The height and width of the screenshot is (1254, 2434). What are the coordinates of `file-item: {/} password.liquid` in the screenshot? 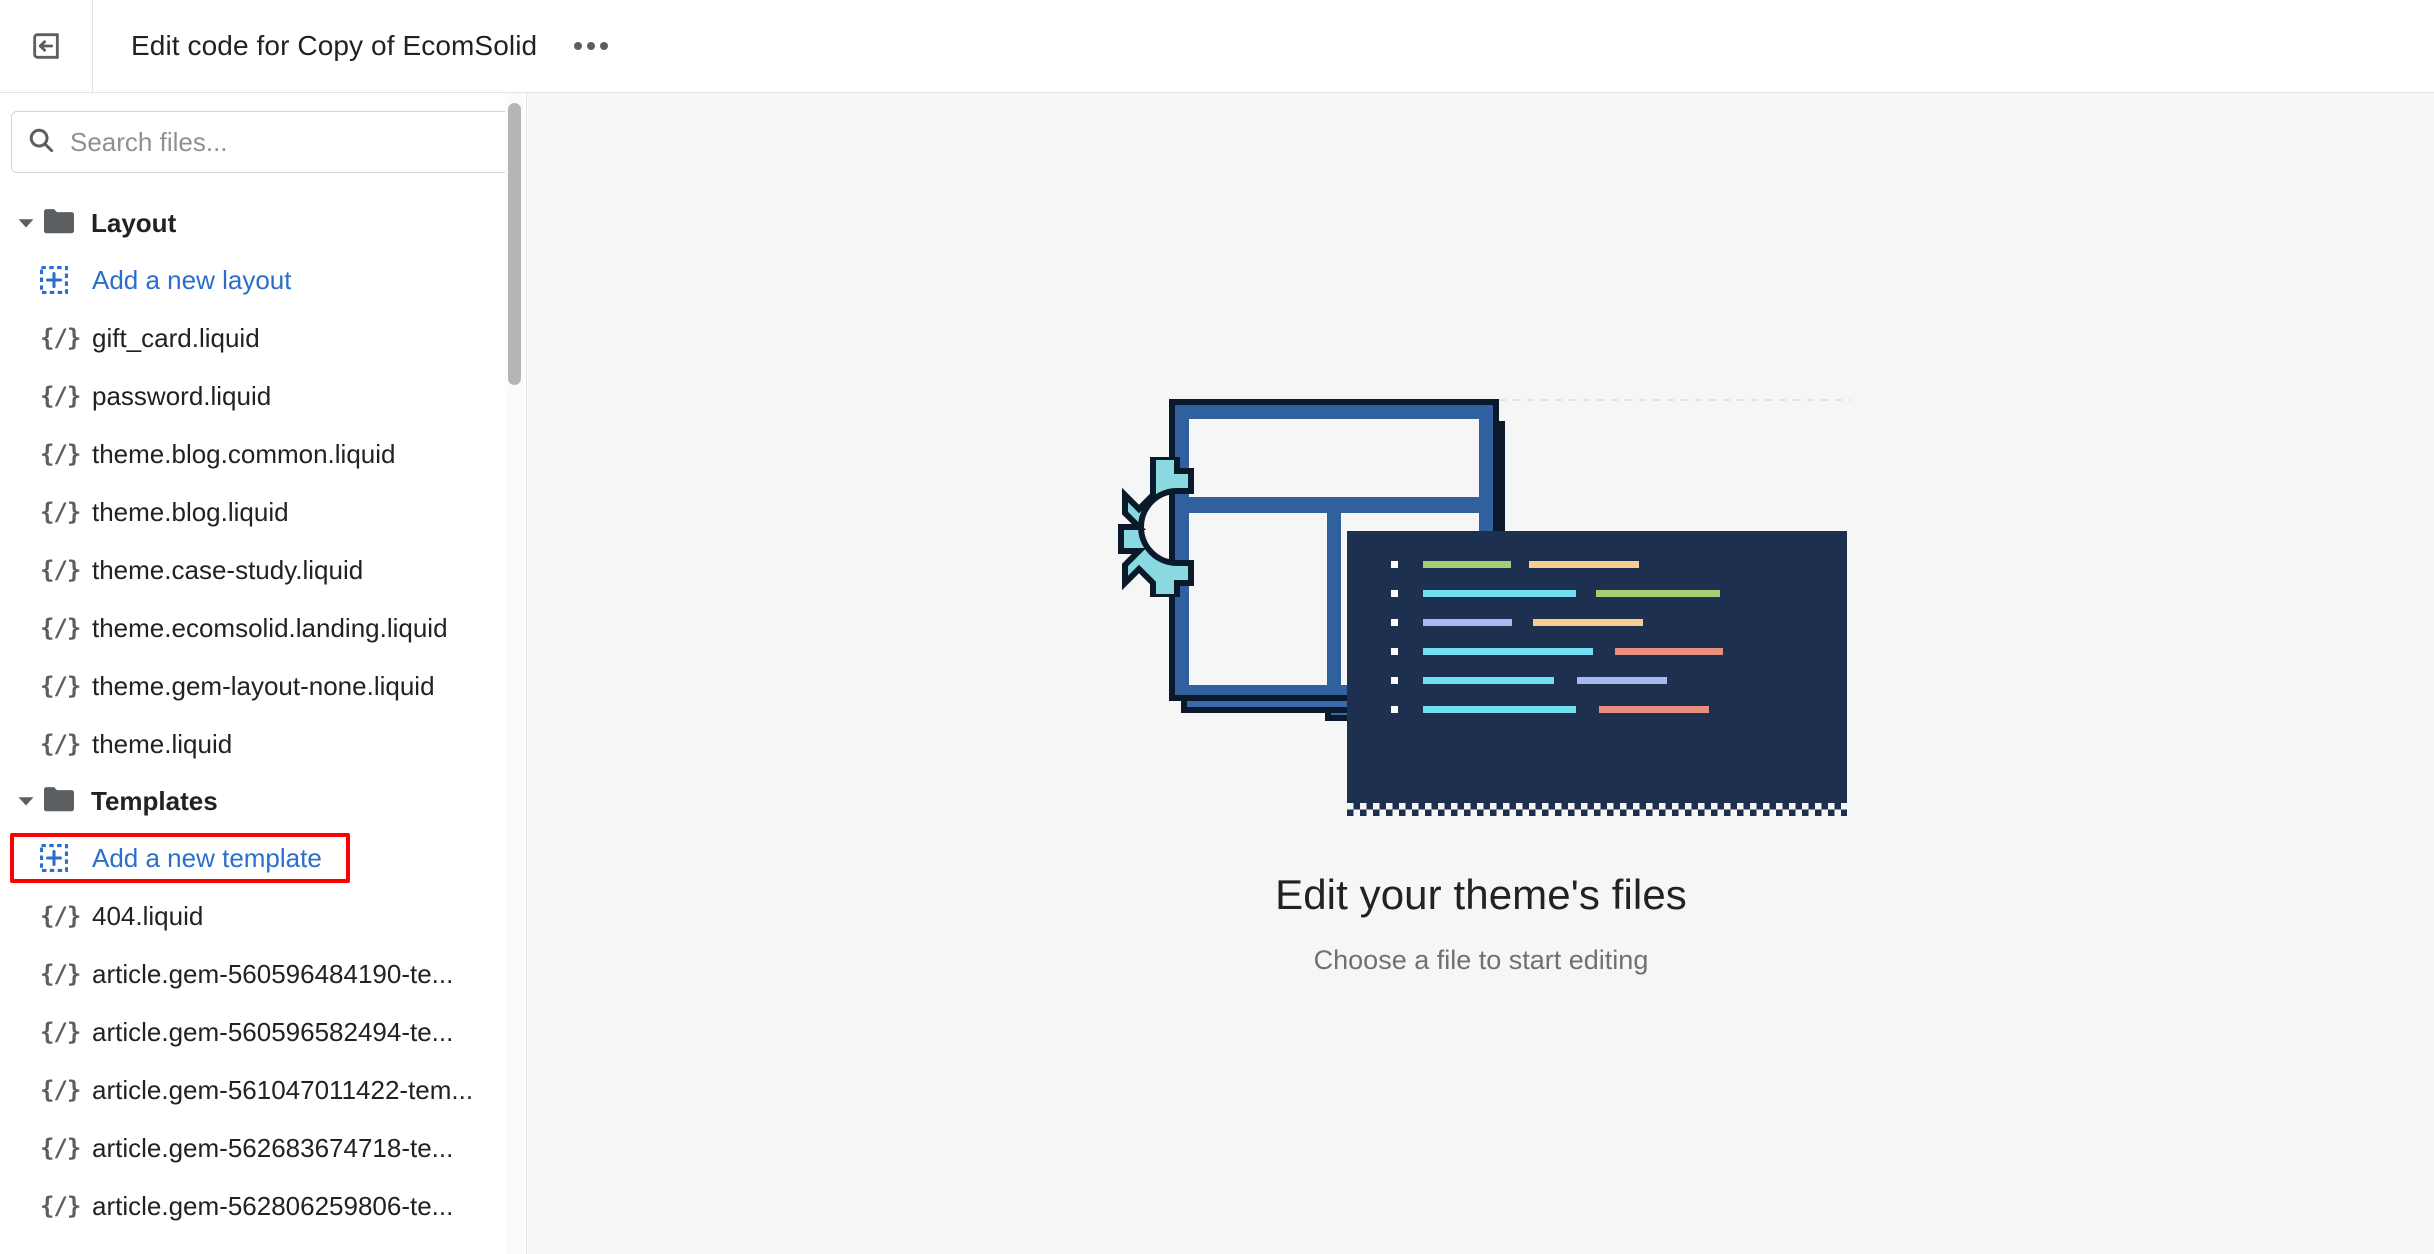 It's located at (263, 396).